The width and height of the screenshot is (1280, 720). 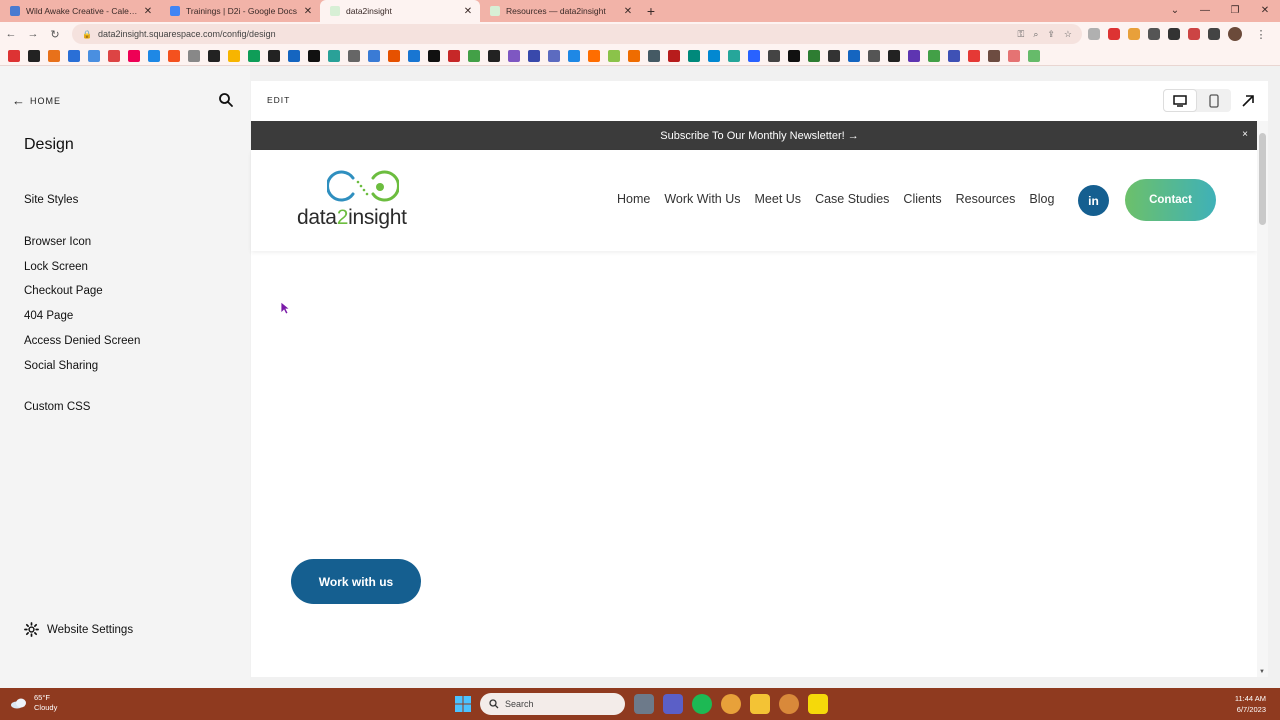 What do you see at coordinates (1214, 34) in the screenshot?
I see `side-panel-icon` at bounding box center [1214, 34].